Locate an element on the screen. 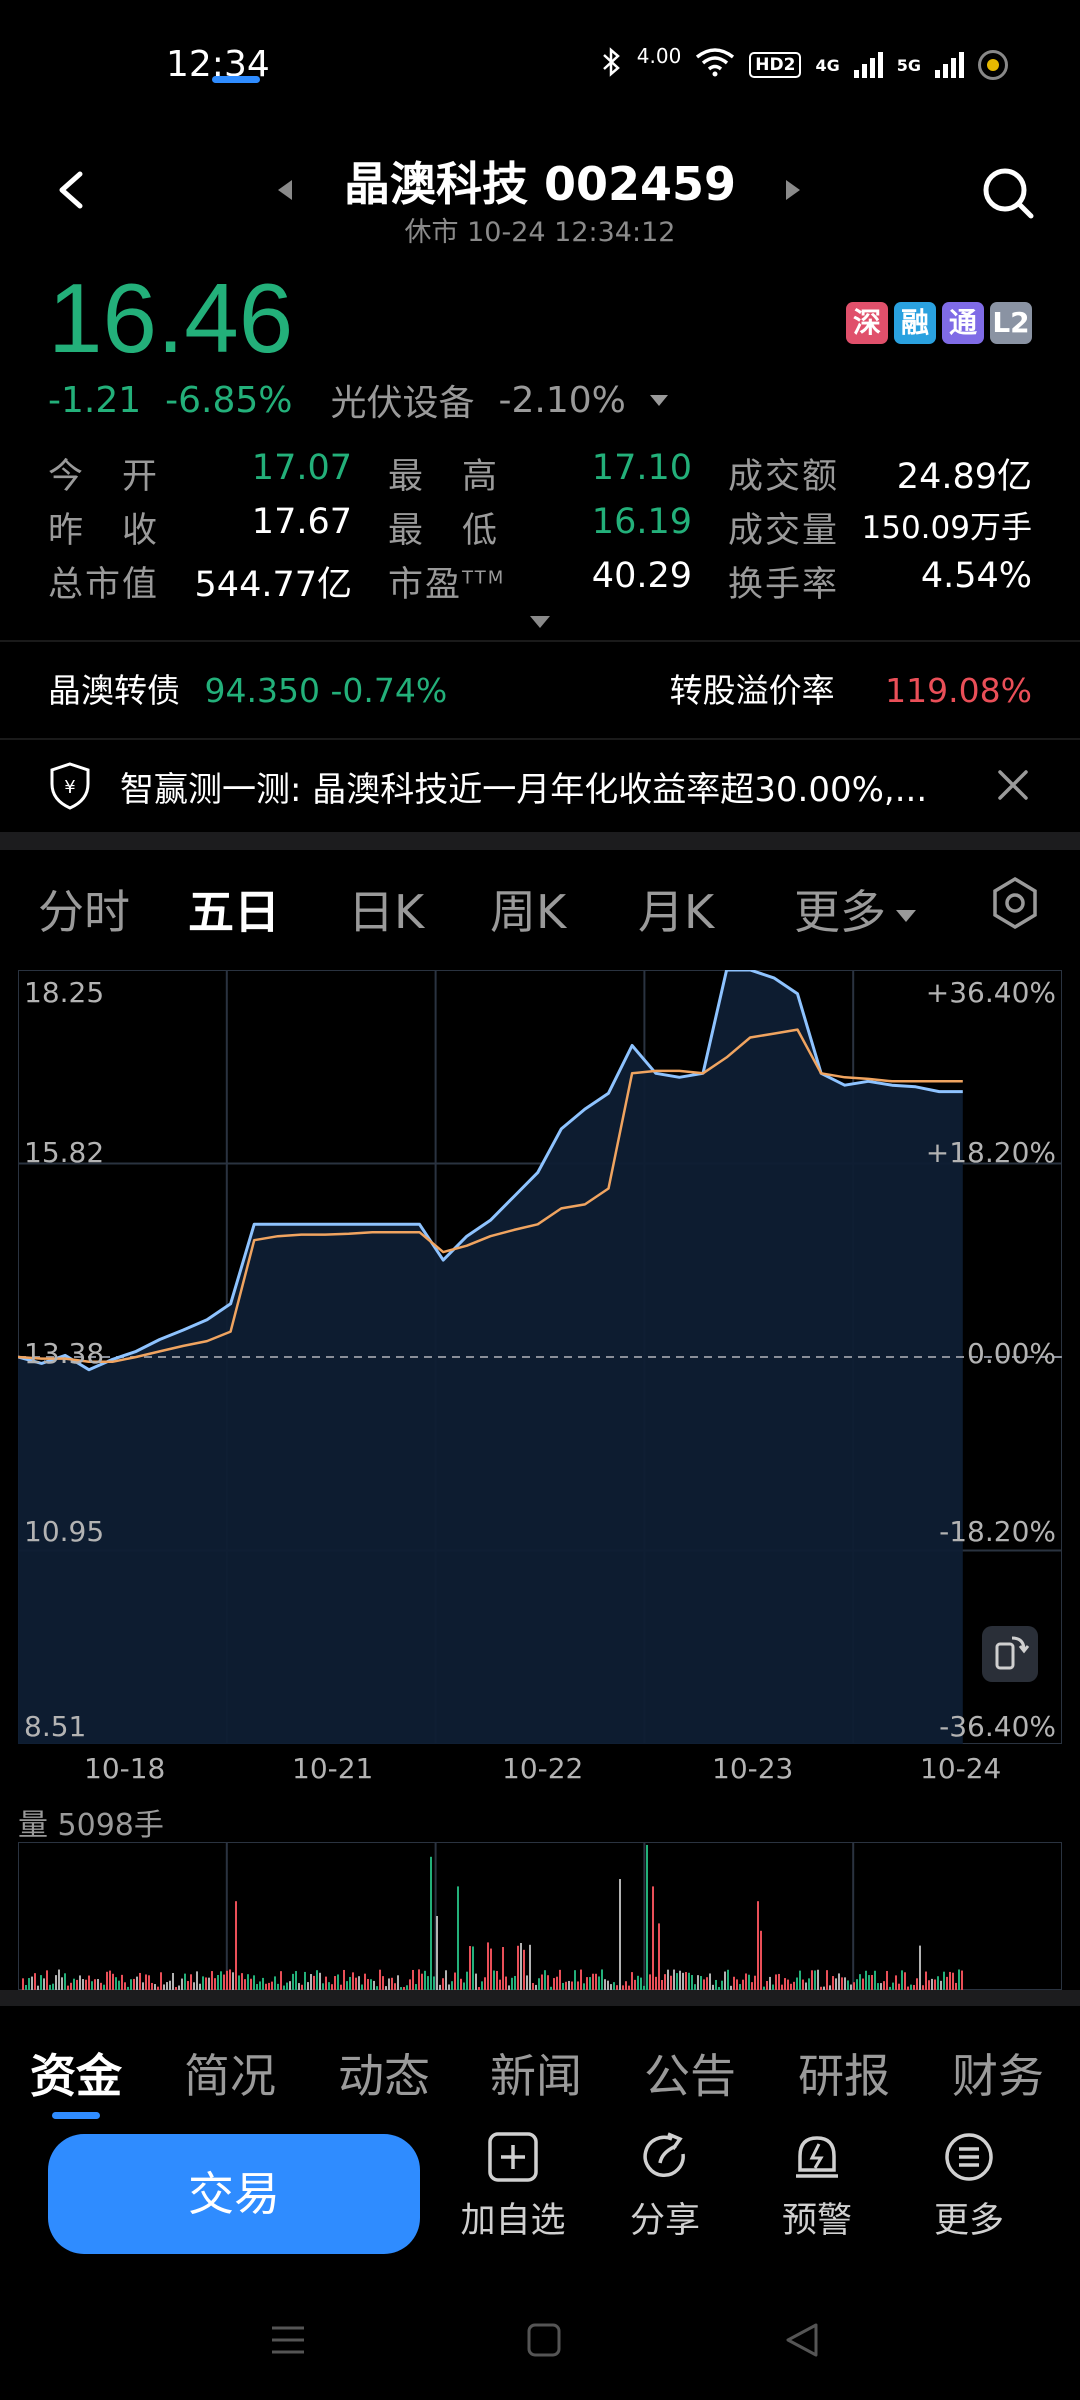 The width and height of the screenshot is (1080, 2400). network-type-2: 5G is located at coordinates (908, 65).